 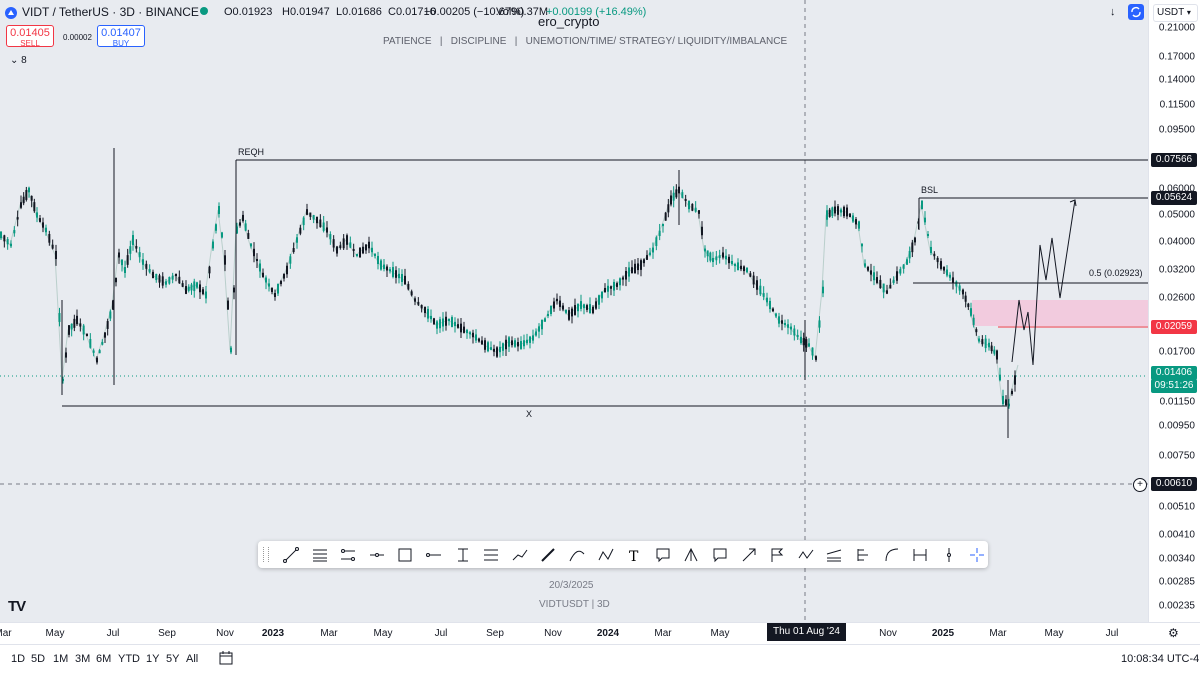 What do you see at coordinates (634, 555) in the screenshot?
I see `text-icon: T` at bounding box center [634, 555].